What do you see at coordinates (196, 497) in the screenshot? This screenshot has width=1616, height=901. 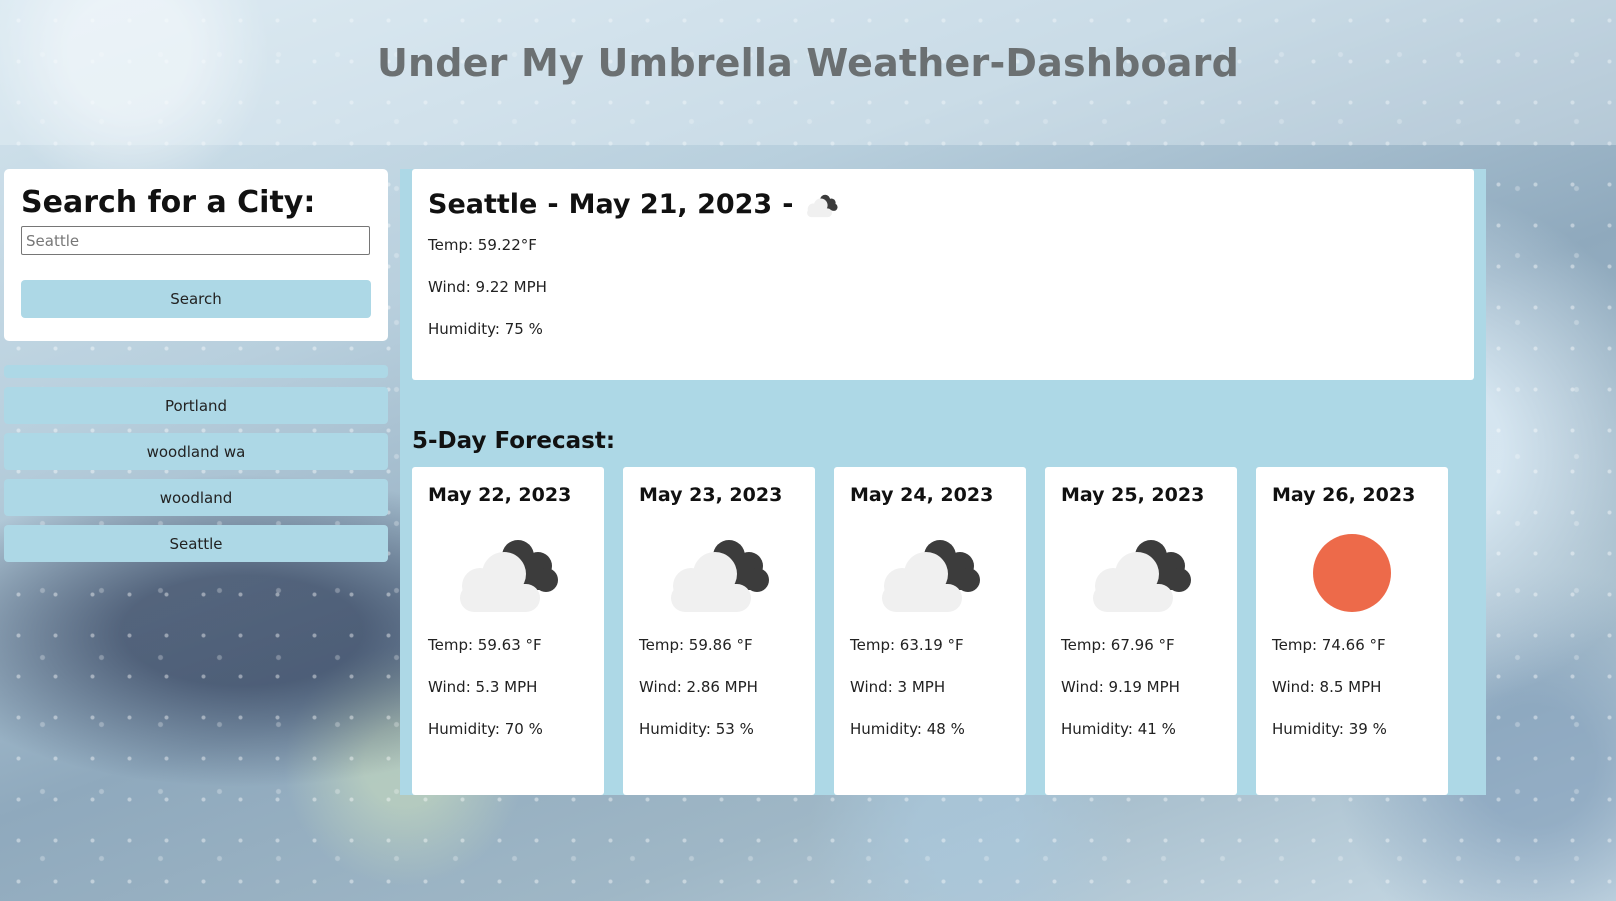 I see `history-item-woodland: woodland` at bounding box center [196, 497].